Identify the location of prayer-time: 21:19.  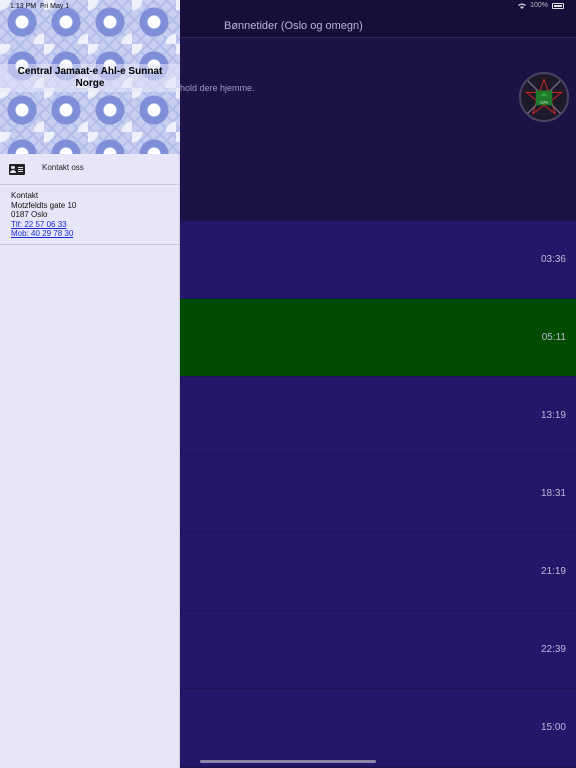
(553, 571).